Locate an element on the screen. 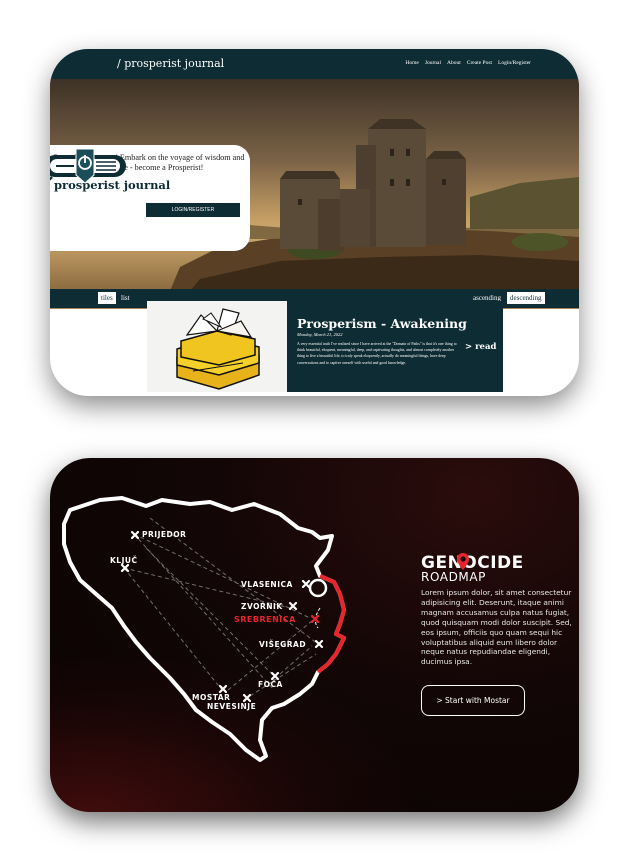  city-prijedor: PRIJEDOR is located at coordinates (164, 534).